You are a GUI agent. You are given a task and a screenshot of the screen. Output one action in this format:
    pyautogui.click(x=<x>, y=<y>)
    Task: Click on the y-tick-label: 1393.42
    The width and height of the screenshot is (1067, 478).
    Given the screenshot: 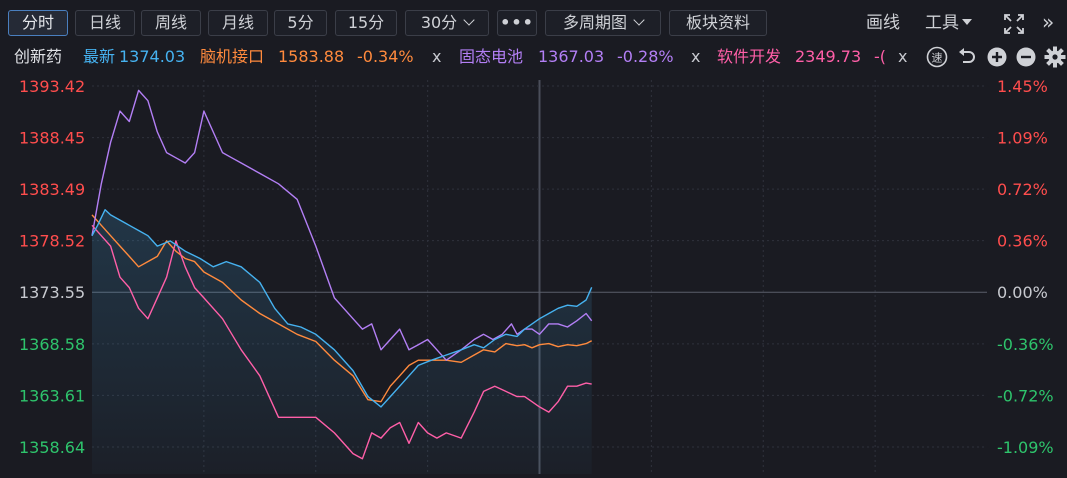 What is the action you would take?
    pyautogui.click(x=52, y=86)
    